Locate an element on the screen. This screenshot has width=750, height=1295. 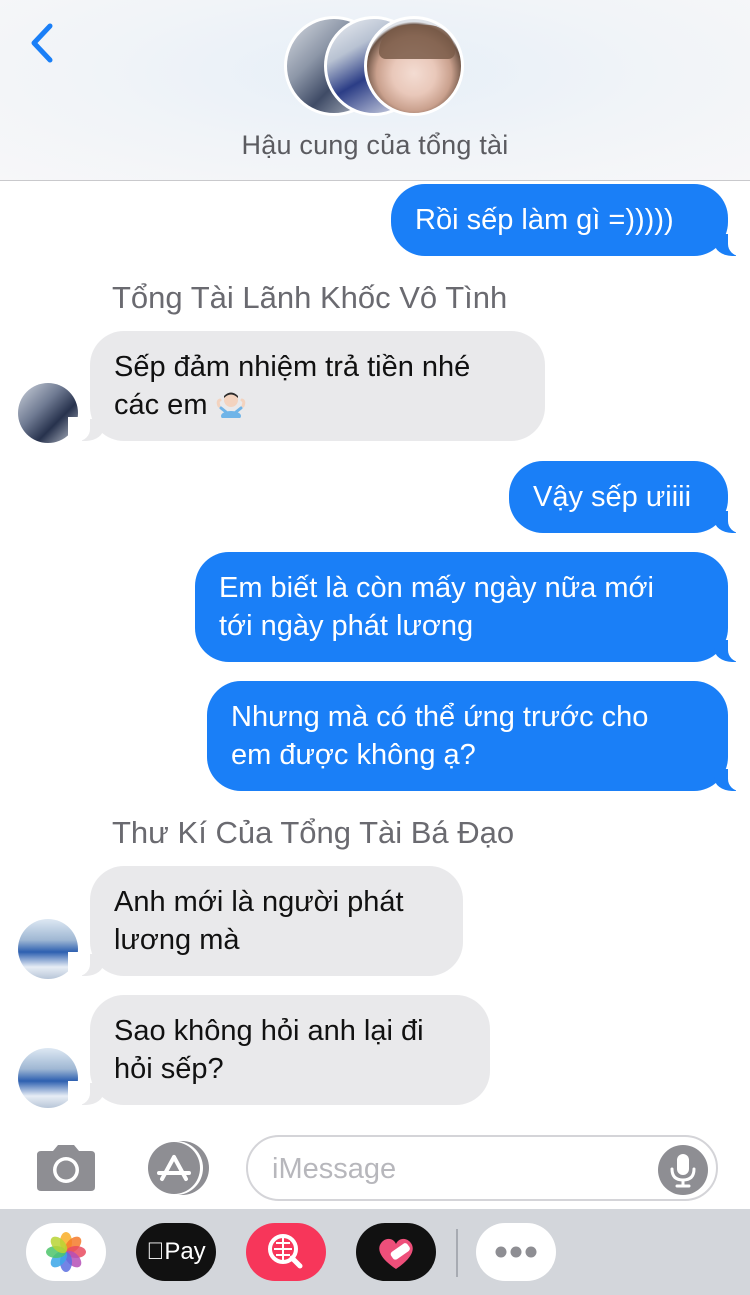
chevron-left-icon is located at coordinates (42, 43).